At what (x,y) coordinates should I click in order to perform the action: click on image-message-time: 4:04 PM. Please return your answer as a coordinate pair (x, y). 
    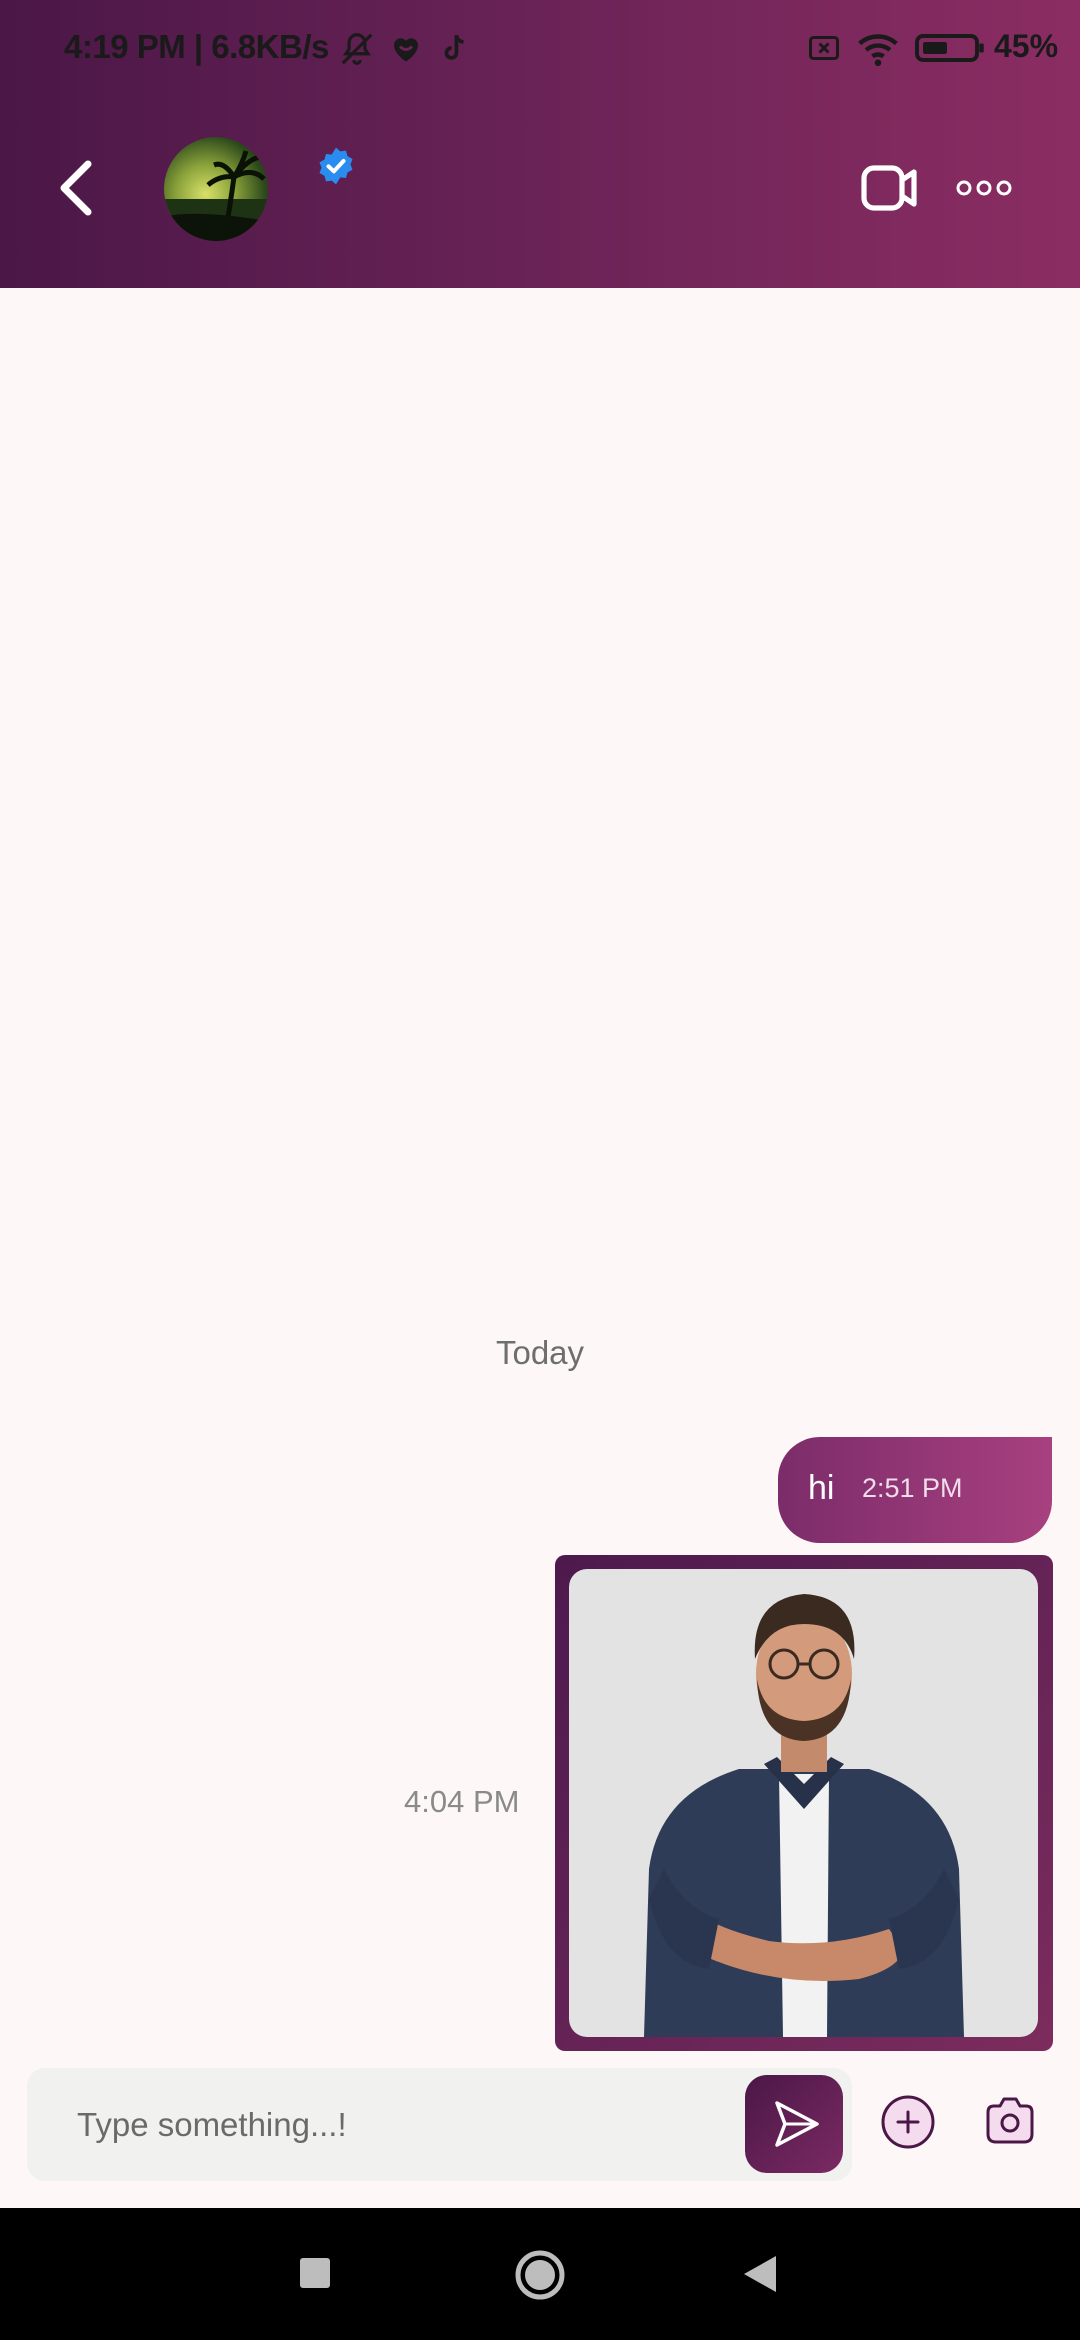
    Looking at the image, I should click on (462, 1801).